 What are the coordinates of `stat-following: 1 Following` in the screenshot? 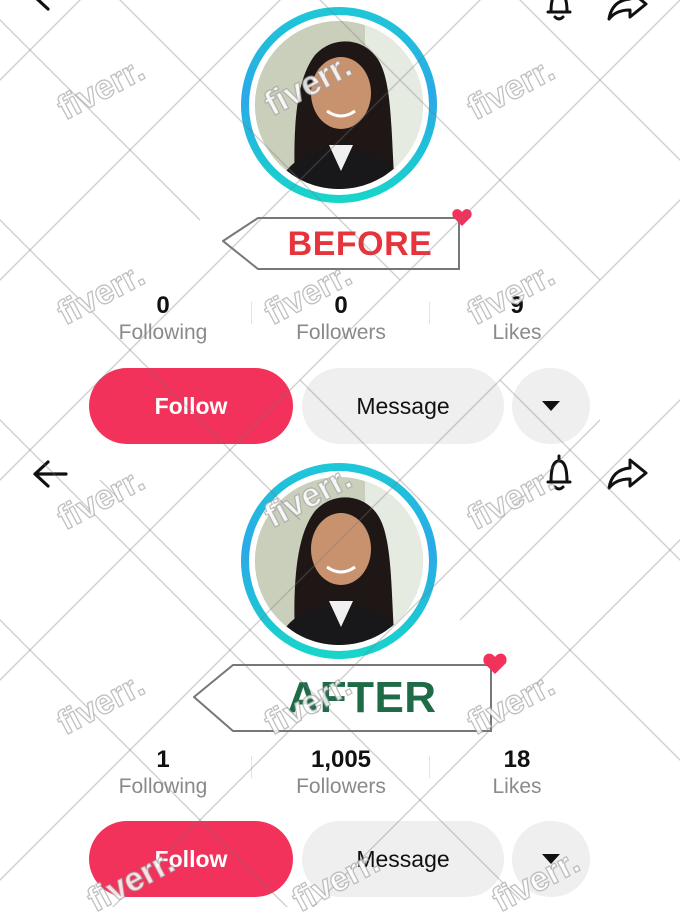 It's located at (163, 773).